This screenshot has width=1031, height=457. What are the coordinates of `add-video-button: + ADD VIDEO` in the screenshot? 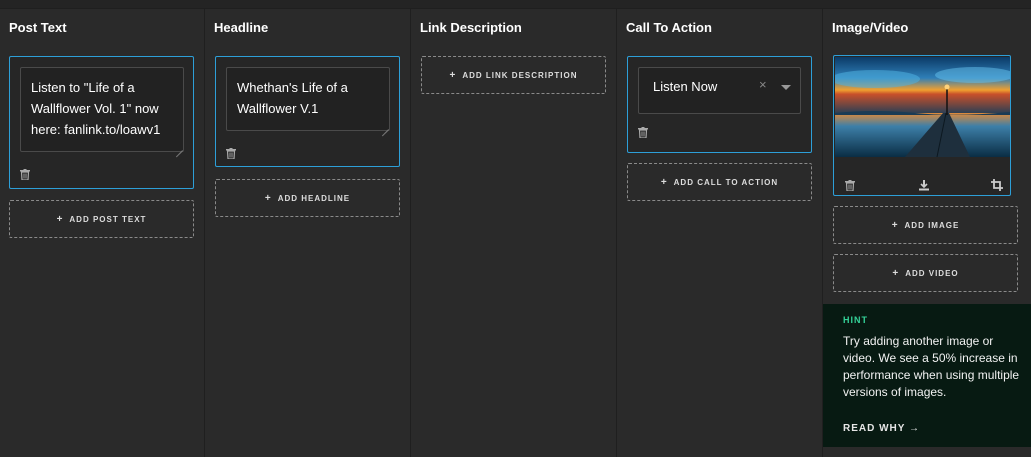 It's located at (925, 273).